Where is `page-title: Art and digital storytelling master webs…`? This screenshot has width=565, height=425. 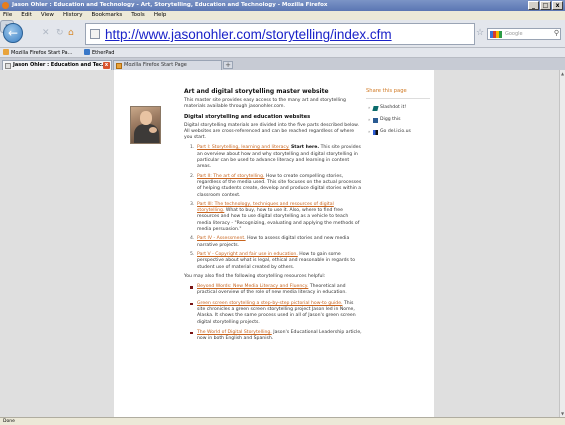 page-title: Art and digital storytelling master webs… is located at coordinates (256, 91).